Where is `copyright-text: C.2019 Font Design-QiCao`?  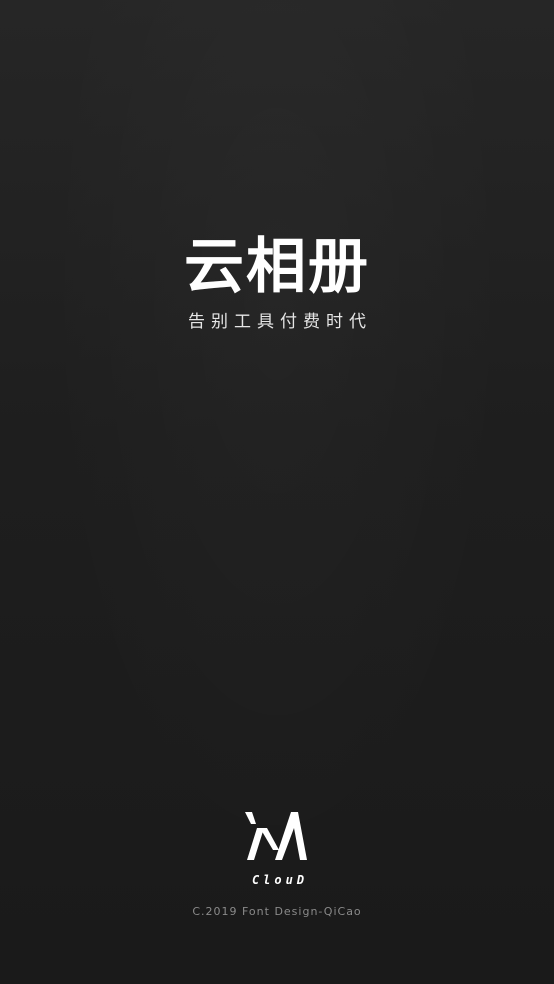
copyright-text: C.2019 Font Design-QiCao is located at coordinates (277, 911).